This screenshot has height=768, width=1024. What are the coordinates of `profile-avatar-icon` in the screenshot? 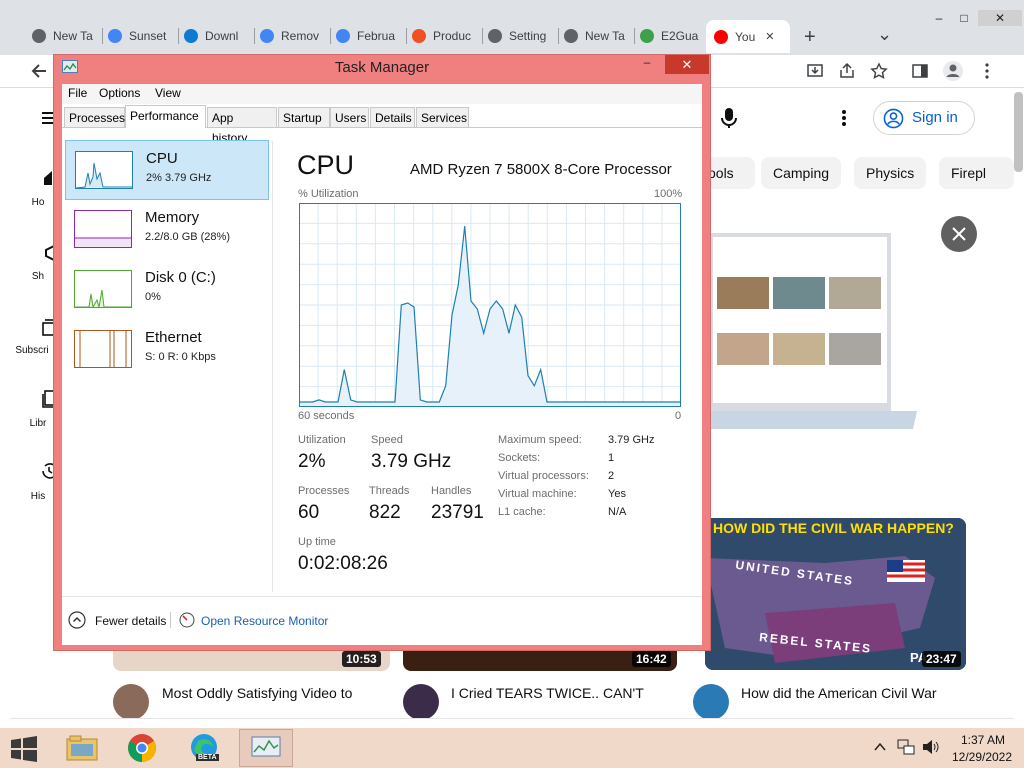 It's located at (953, 71).